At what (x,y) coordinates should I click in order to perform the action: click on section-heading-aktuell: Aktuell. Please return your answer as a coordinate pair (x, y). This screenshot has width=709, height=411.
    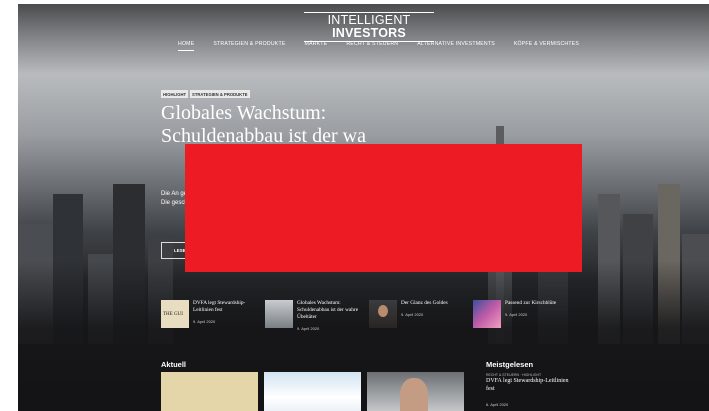
    Looking at the image, I should click on (174, 364).